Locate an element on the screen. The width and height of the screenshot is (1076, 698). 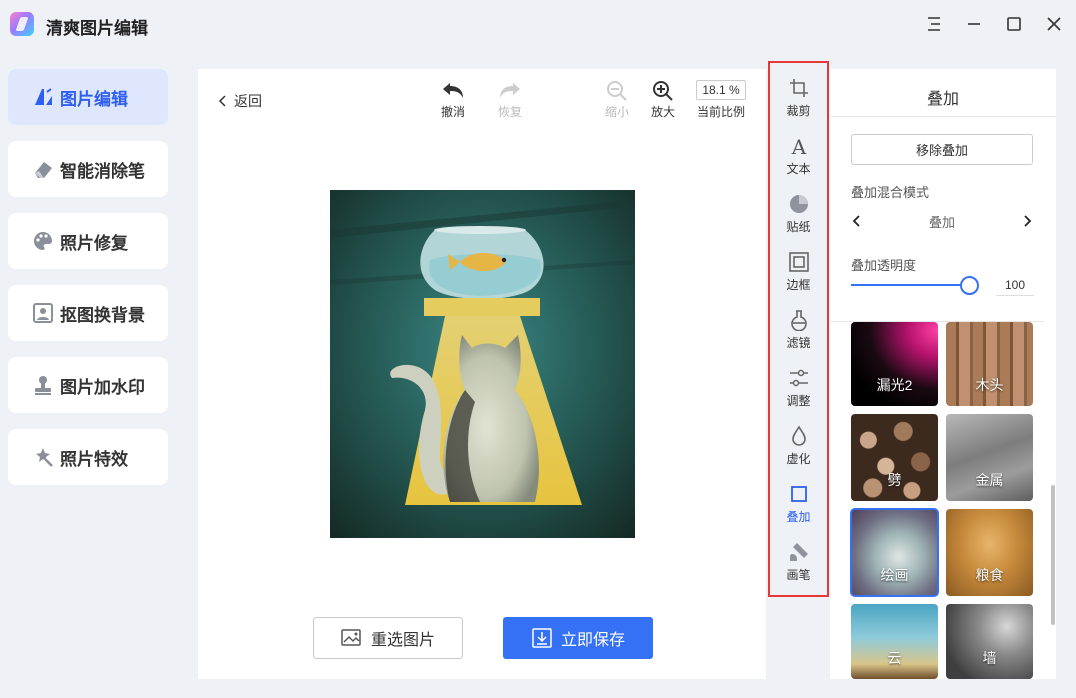
tool-crop: 裁剪 is located at coordinates (798, 97).